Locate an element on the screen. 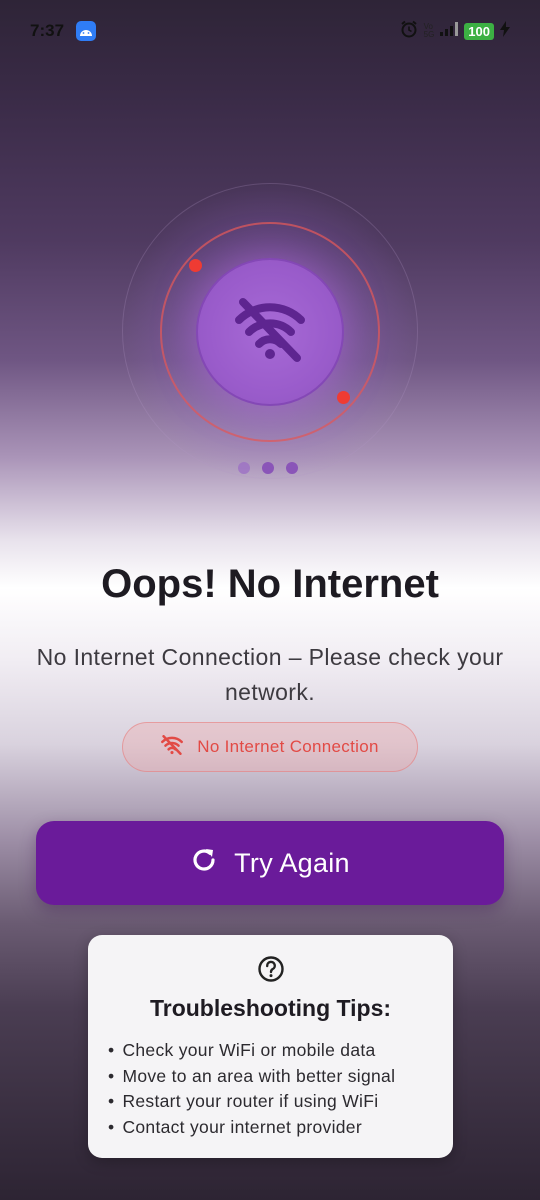 This screenshot has height=1200, width=540. try-again-button: Try Again is located at coordinates (270, 863).